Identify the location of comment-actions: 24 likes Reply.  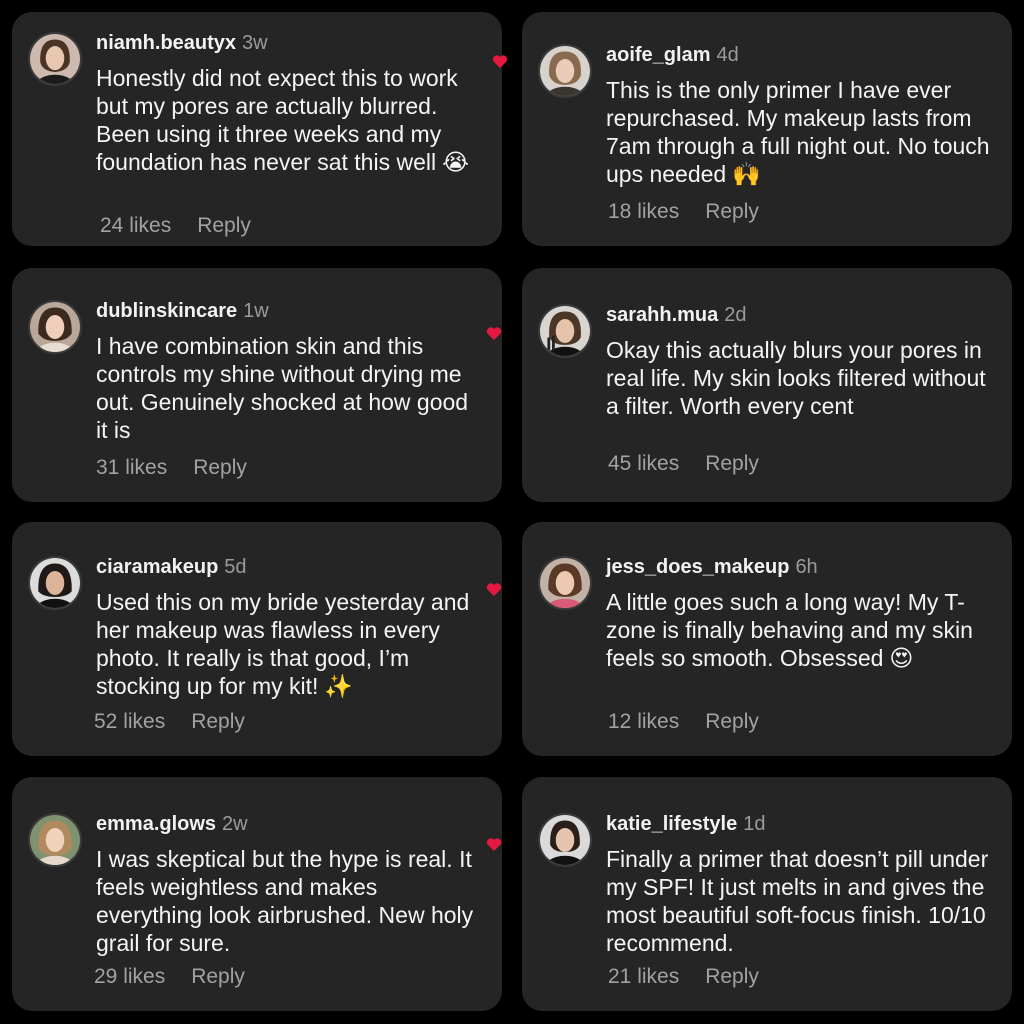
(175, 226).